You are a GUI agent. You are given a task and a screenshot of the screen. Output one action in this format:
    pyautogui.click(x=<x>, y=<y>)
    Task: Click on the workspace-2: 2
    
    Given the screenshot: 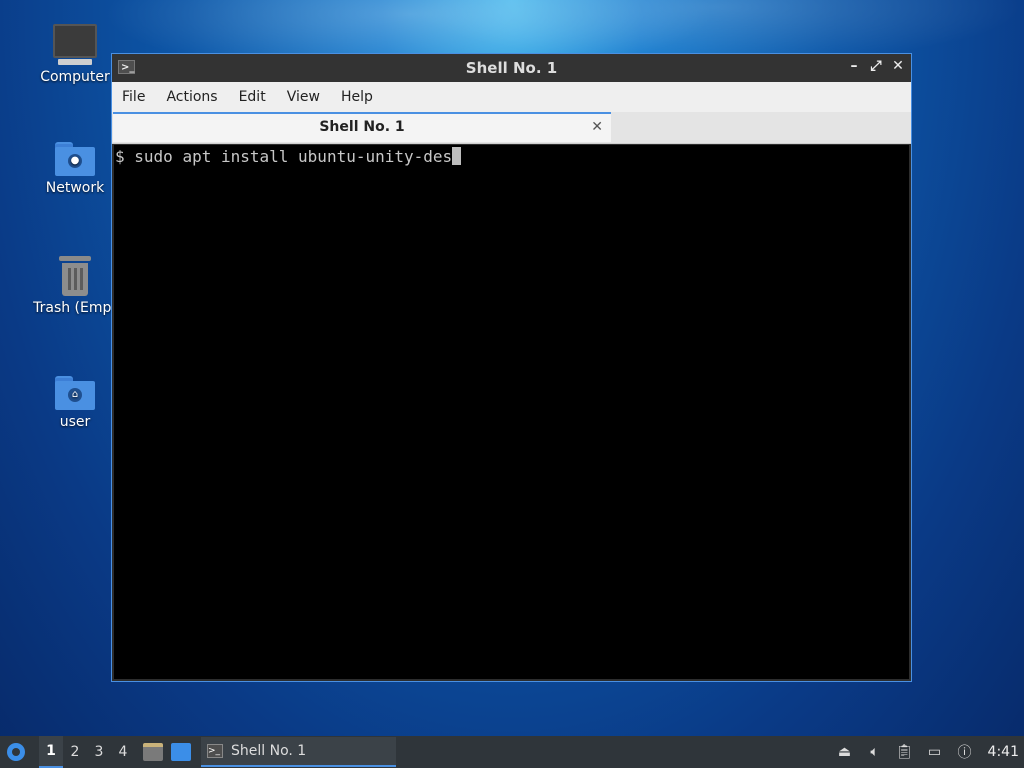 What is the action you would take?
    pyautogui.click(x=75, y=752)
    